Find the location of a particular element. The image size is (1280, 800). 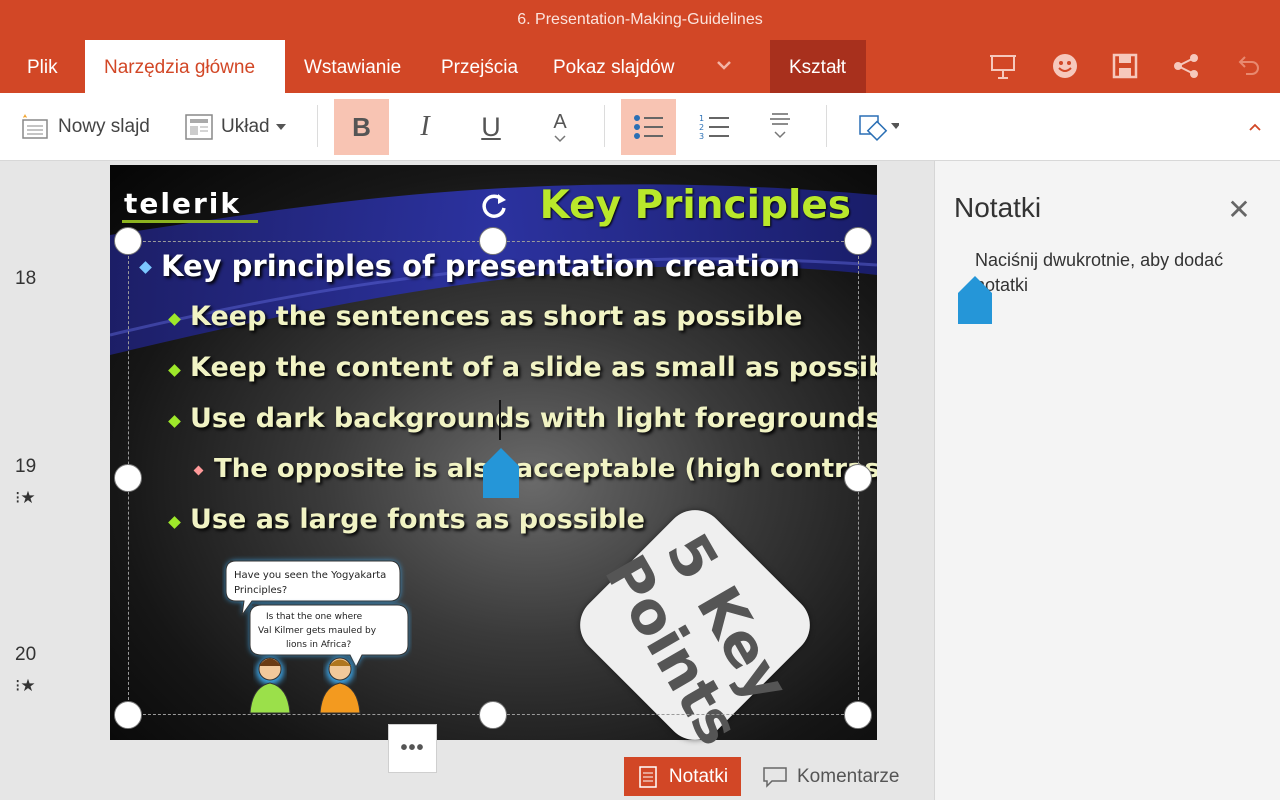

notes-title: Notatki is located at coordinates (998, 207).